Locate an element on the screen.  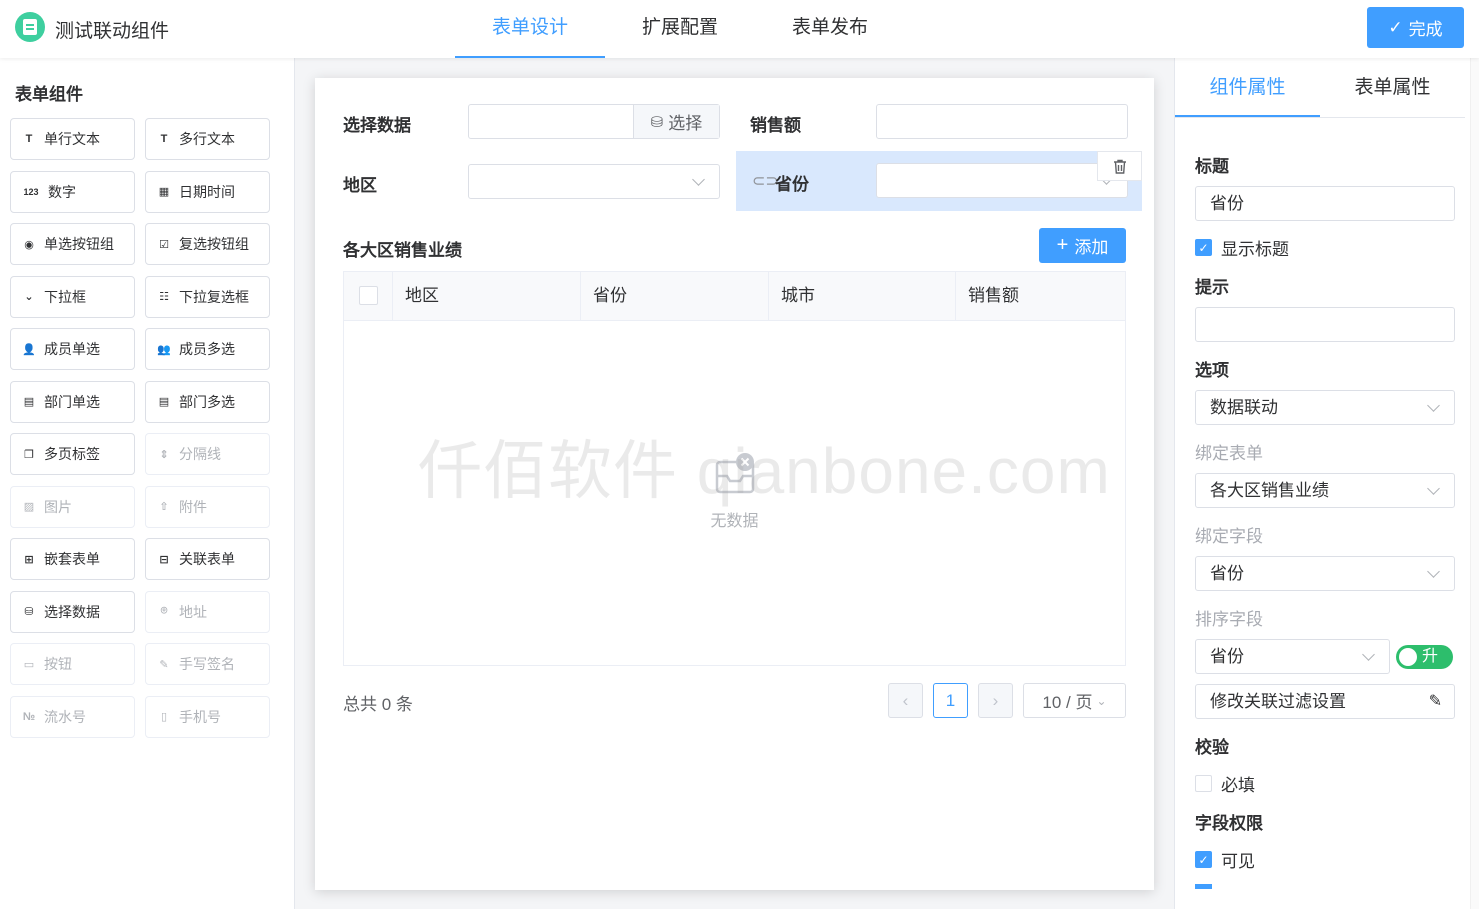
sort-field-select: 省份 is located at coordinates (1292, 656).